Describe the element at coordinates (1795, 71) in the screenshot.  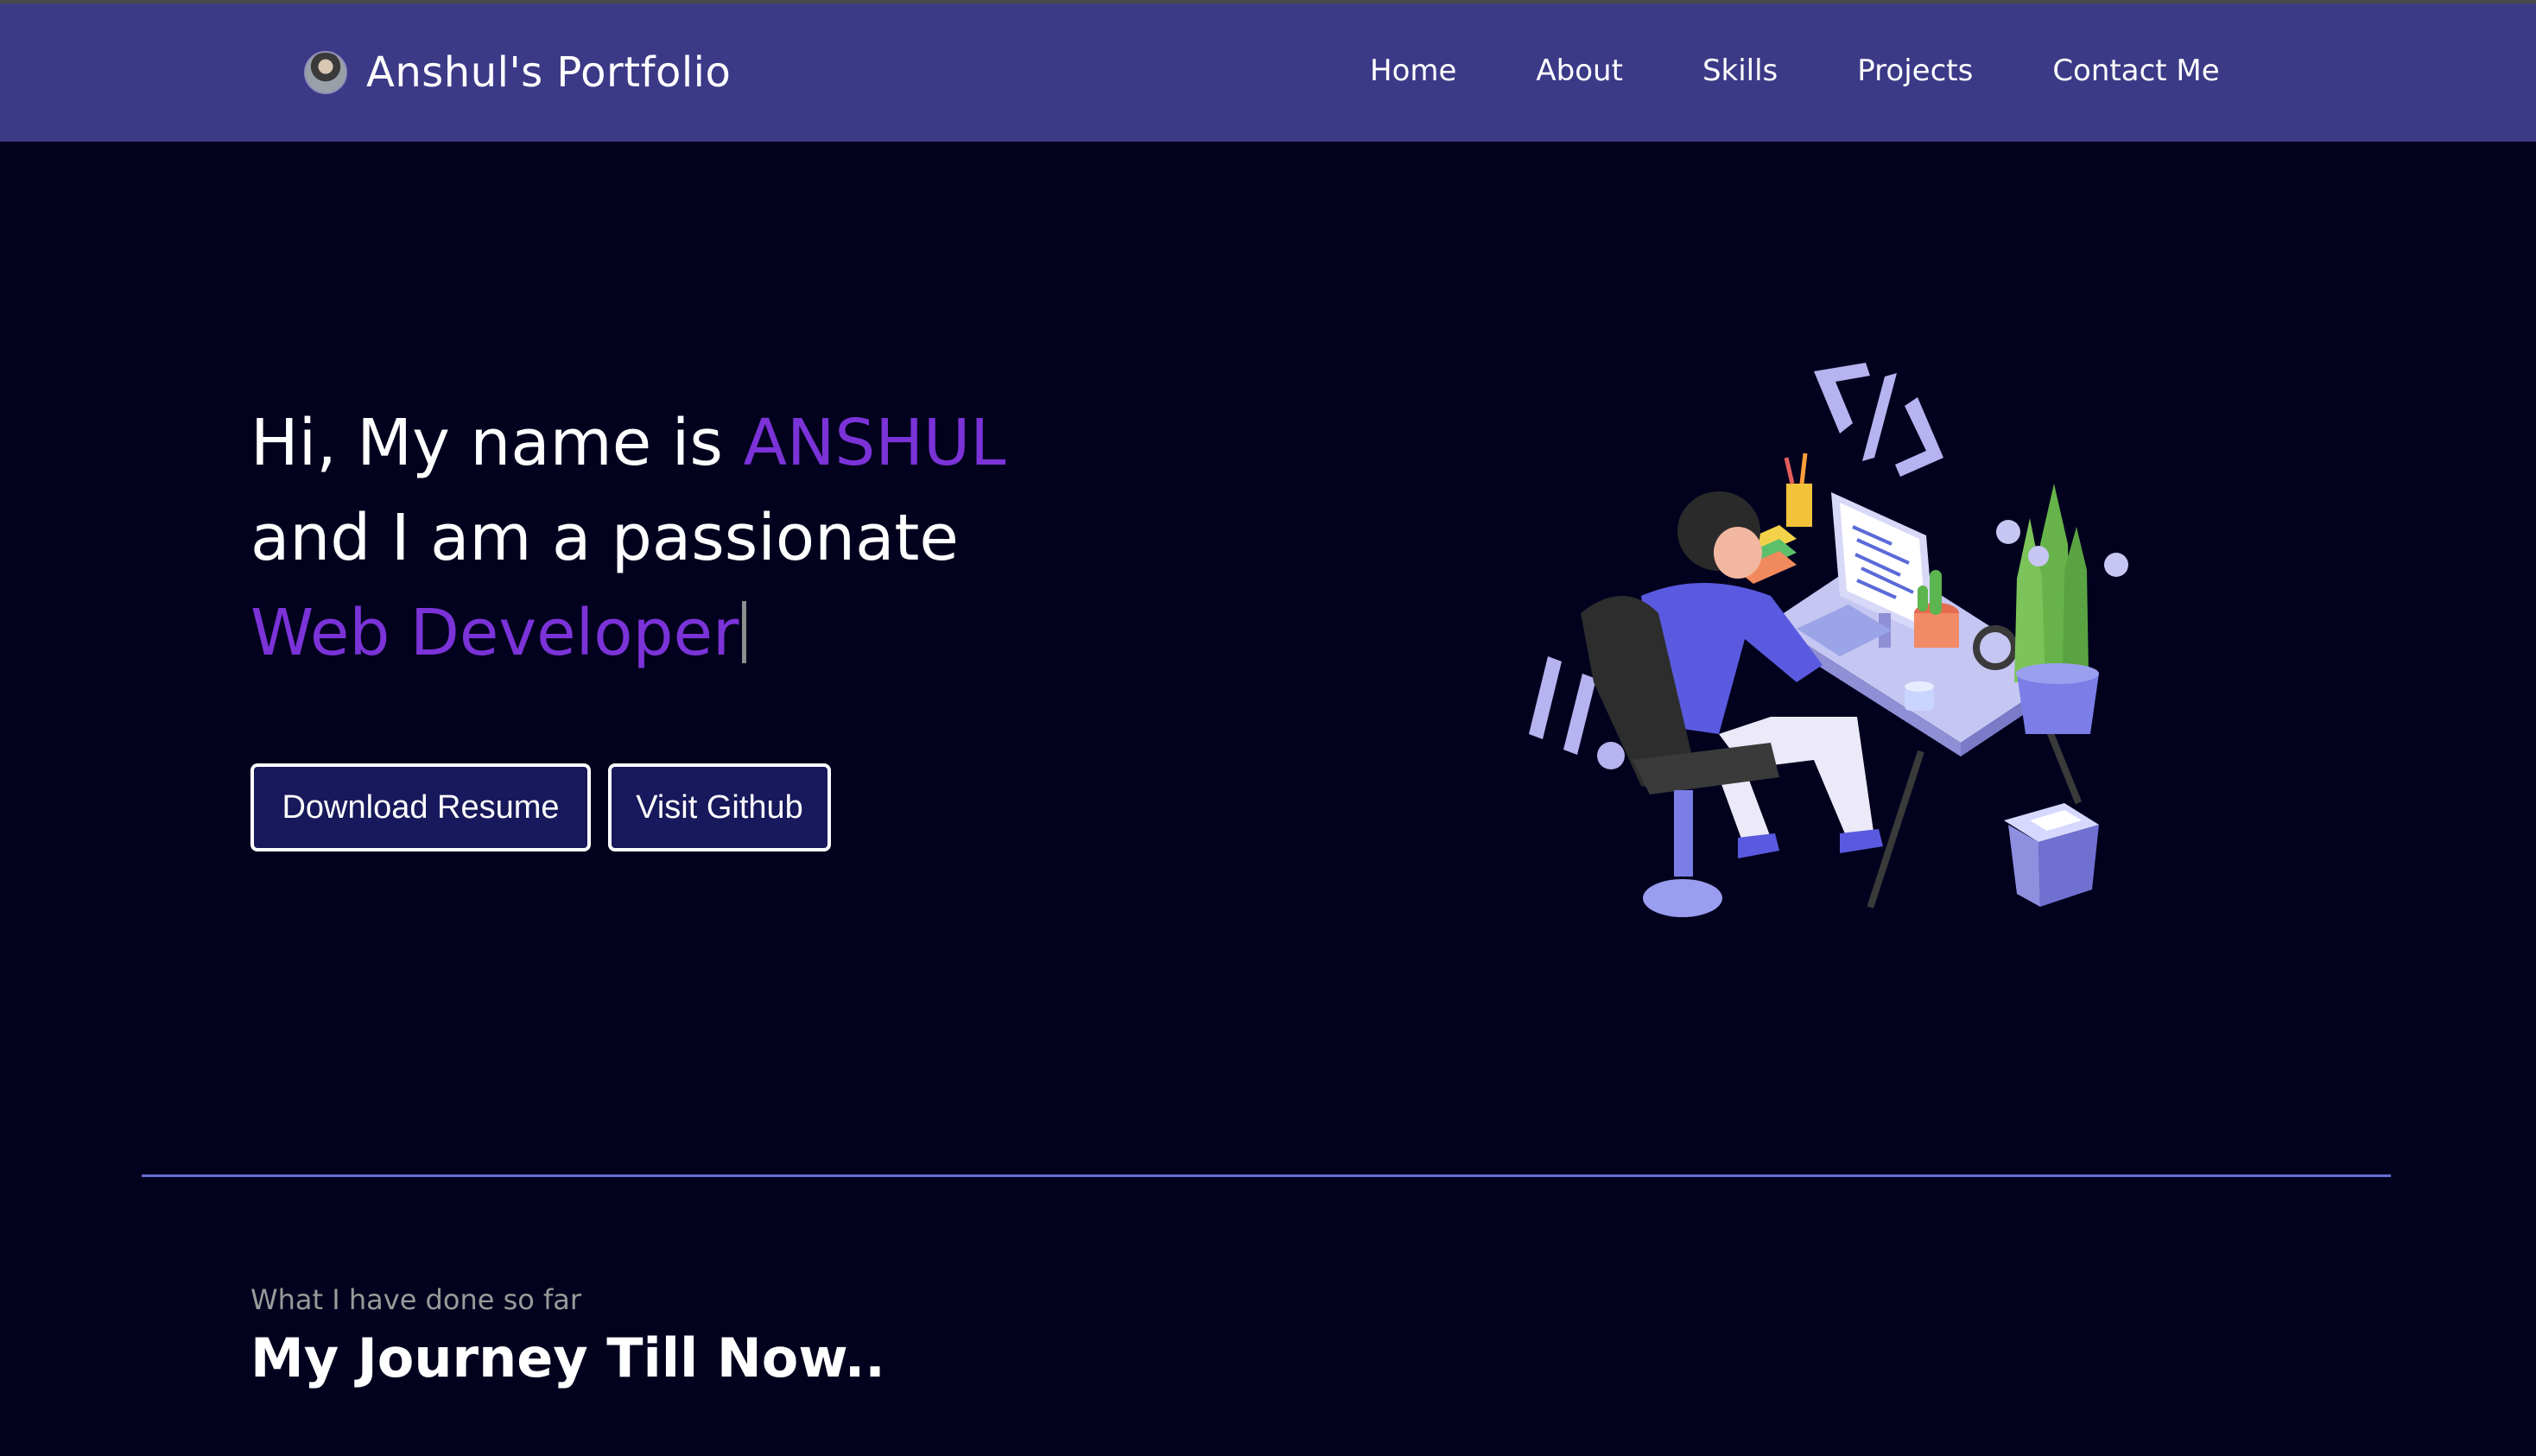
I see `nav-links: Home About Skills Projects Contact Me` at that location.